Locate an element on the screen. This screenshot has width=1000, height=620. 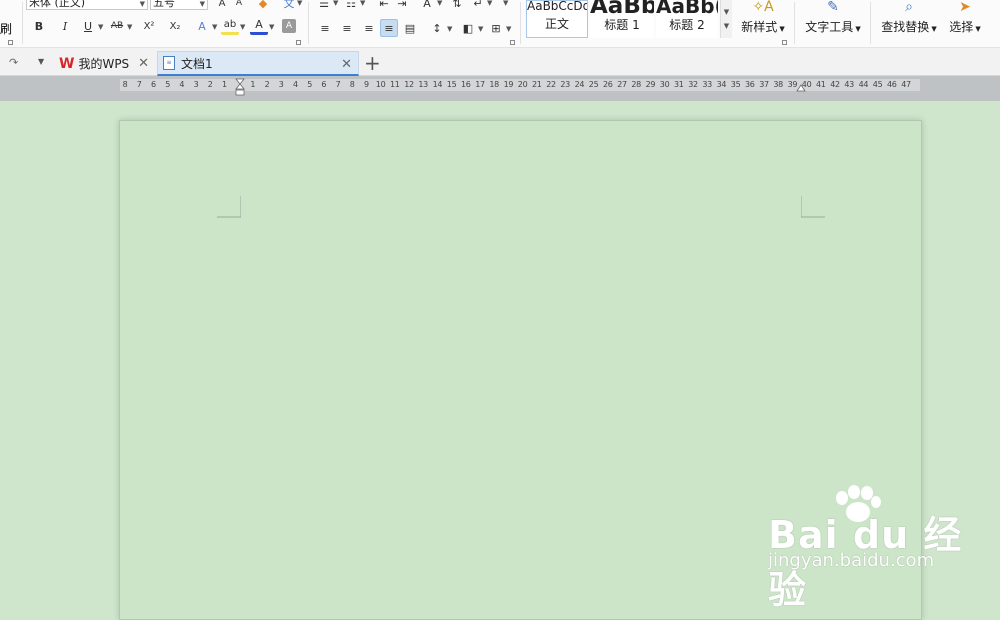
clear-format-icon: ◆ is located at coordinates (263, 6).